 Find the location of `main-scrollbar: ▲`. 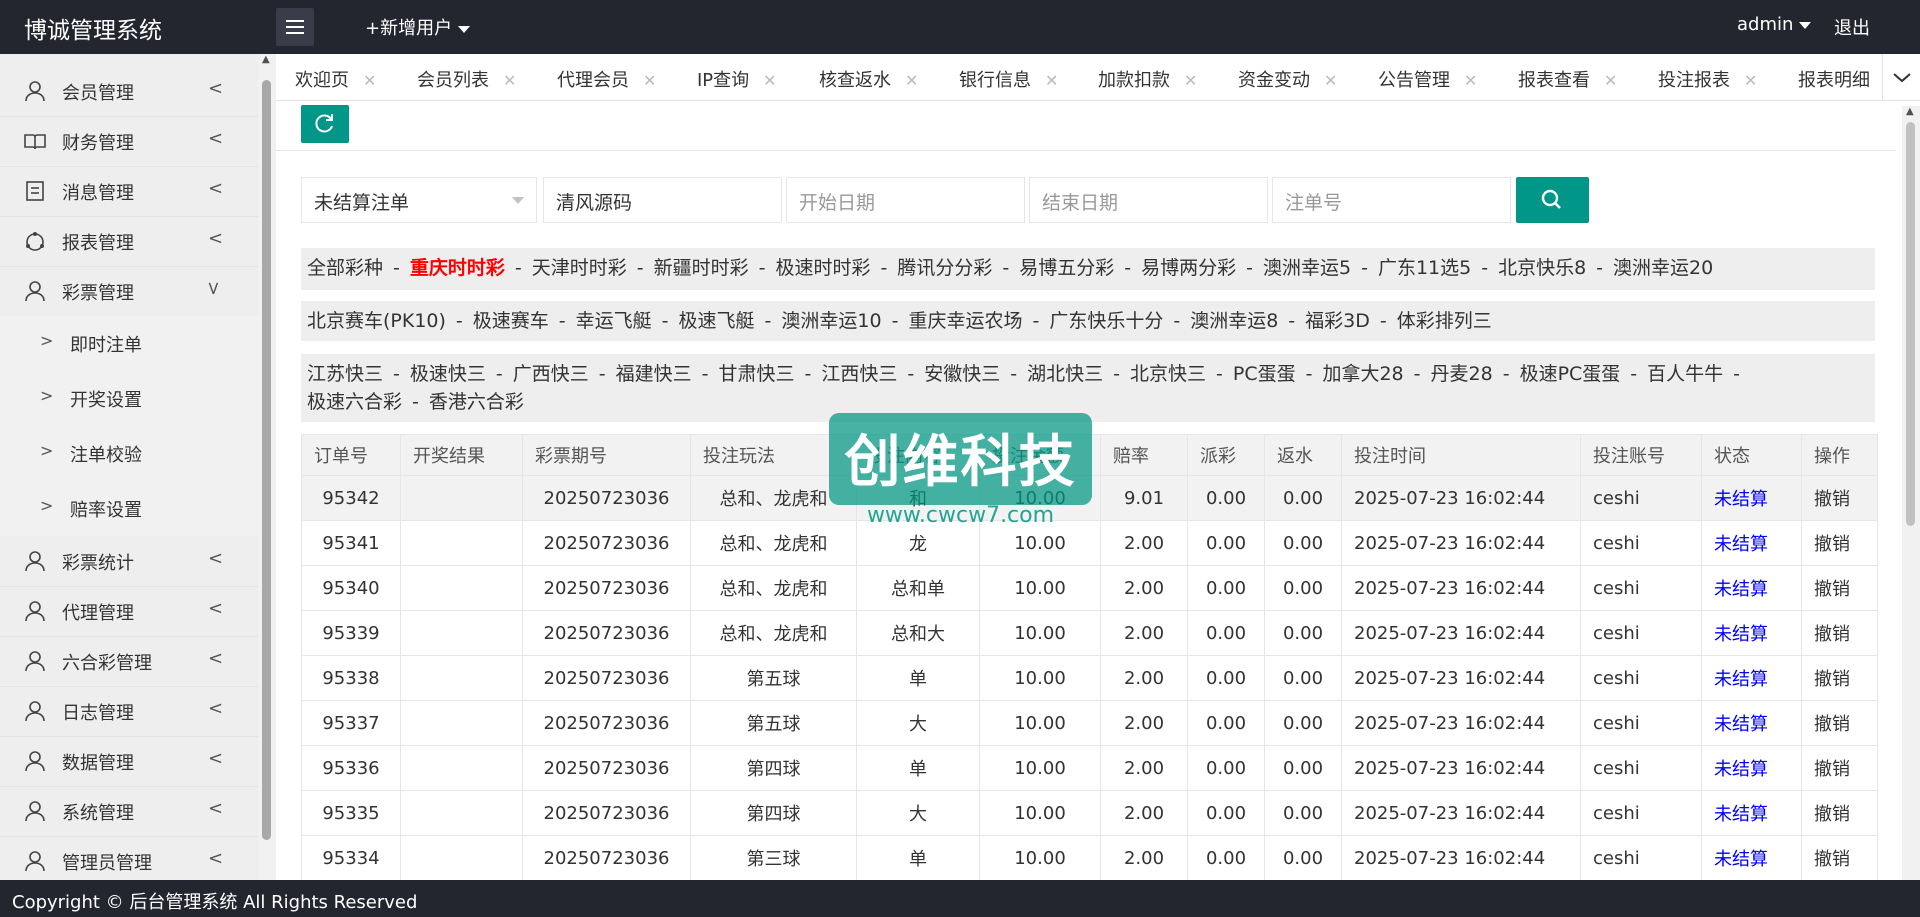

main-scrollbar: ▲ is located at coordinates (1911, 493).